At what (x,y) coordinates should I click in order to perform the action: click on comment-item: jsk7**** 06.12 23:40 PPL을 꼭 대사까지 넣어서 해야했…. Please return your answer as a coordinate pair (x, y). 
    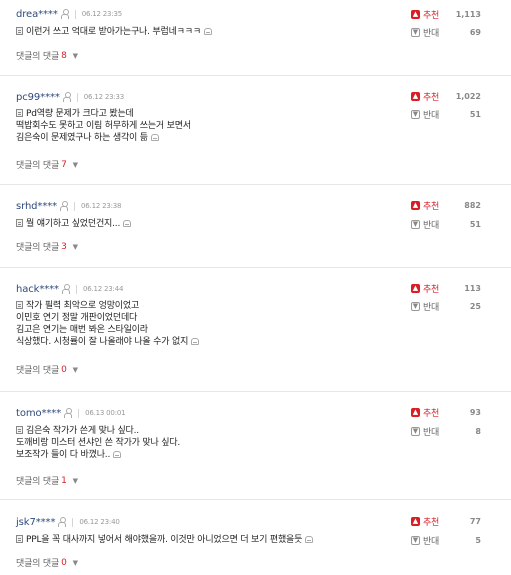
    Looking at the image, I should click on (255, 537).